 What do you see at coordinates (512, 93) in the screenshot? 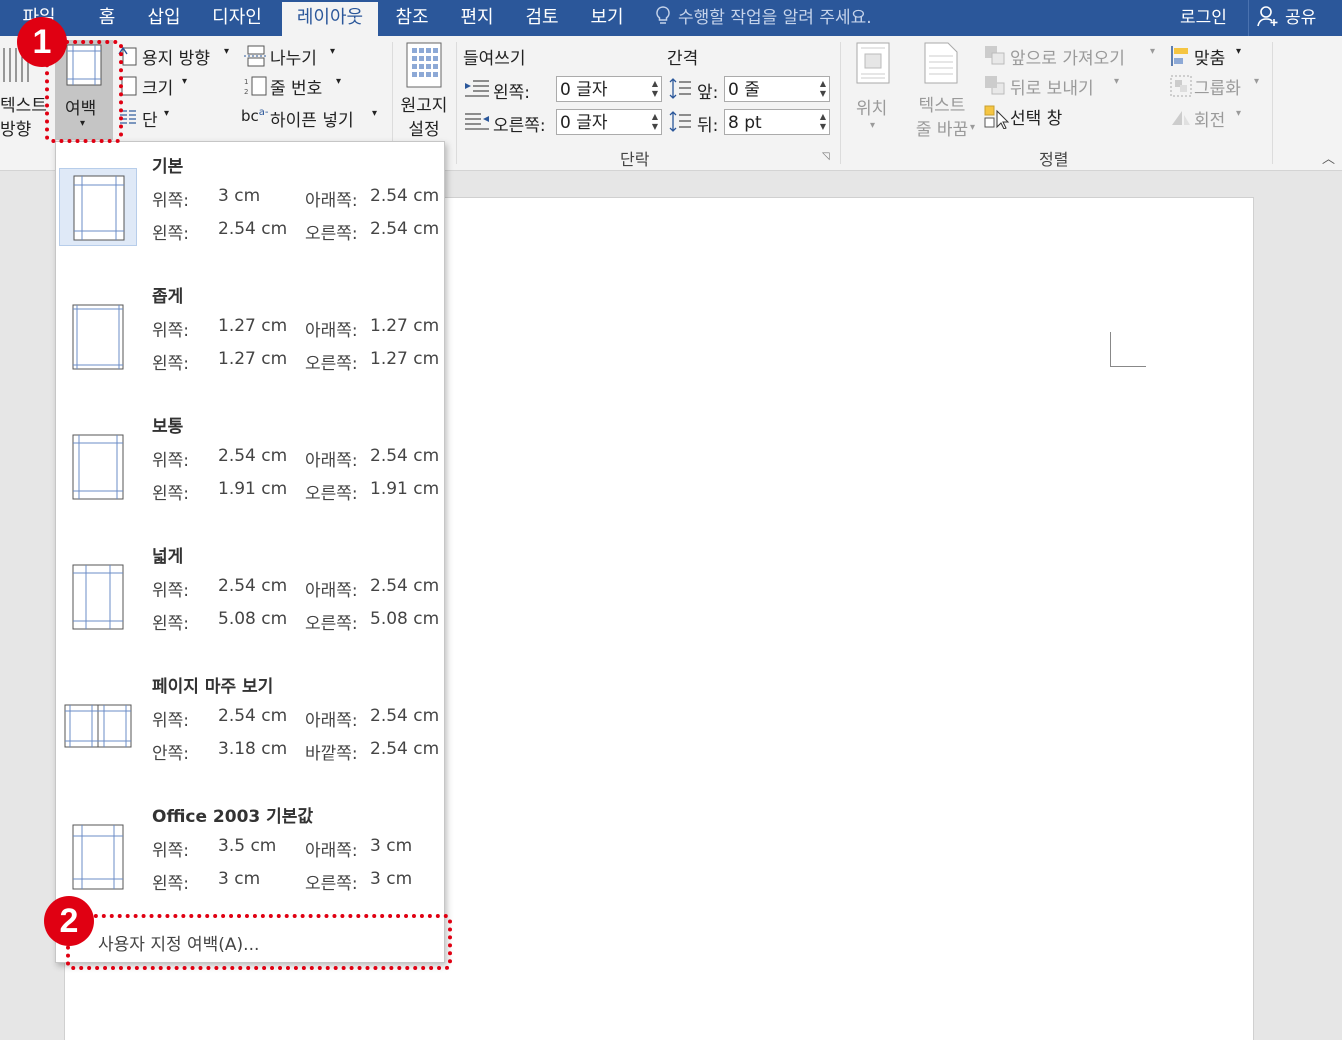
I see `indent-left-label: 왼쪽:` at bounding box center [512, 93].